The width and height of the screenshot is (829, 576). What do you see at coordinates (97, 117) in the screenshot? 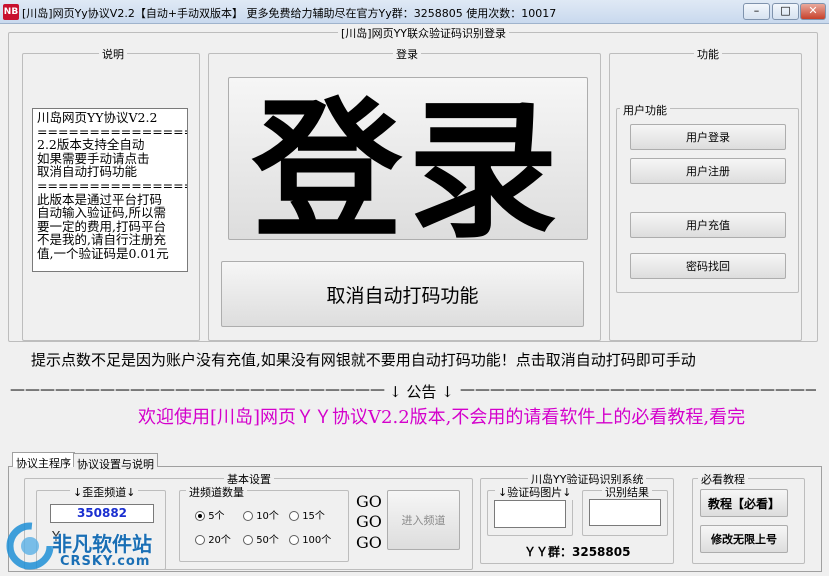
I see `note-line: 川岛网页YY协议V2.2` at bounding box center [97, 117].